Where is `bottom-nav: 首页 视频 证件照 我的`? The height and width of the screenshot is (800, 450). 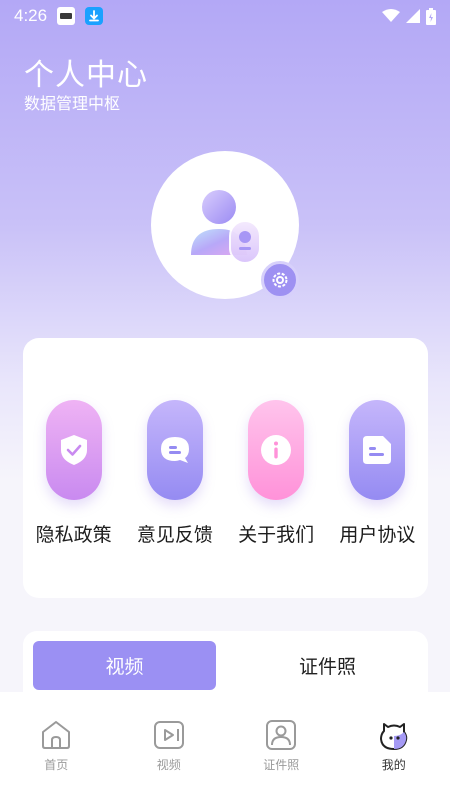
bottom-nav: 首页 视频 证件照 我的 is located at coordinates (225, 746).